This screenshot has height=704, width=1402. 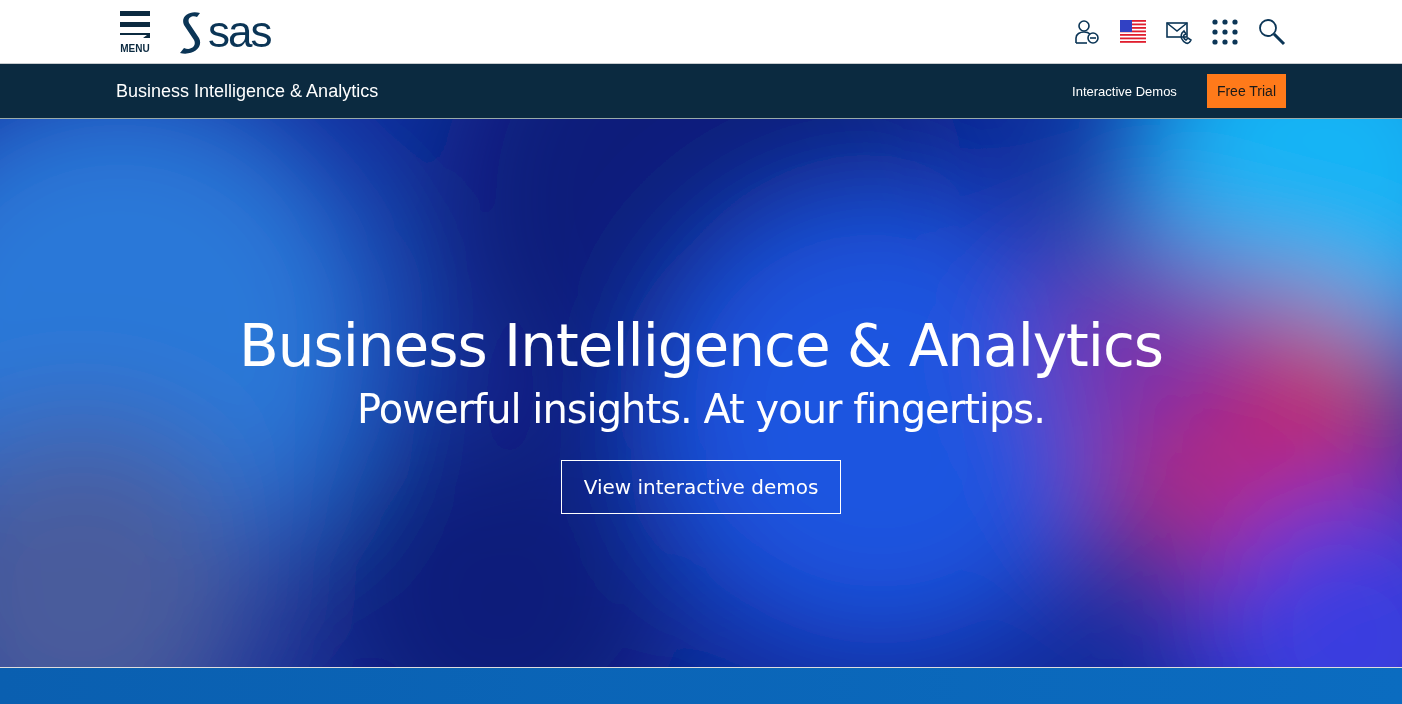 What do you see at coordinates (1087, 31) in the screenshot?
I see `account-icon` at bounding box center [1087, 31].